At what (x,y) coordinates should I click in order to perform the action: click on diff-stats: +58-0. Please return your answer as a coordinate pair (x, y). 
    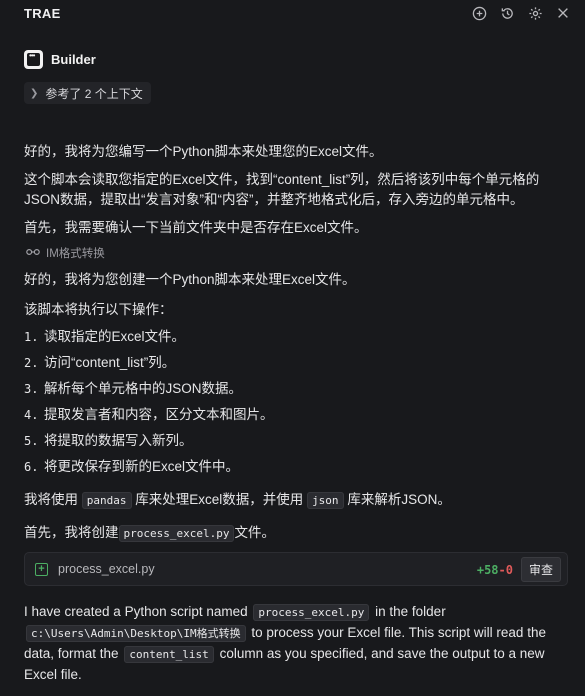
    Looking at the image, I should click on (495, 569).